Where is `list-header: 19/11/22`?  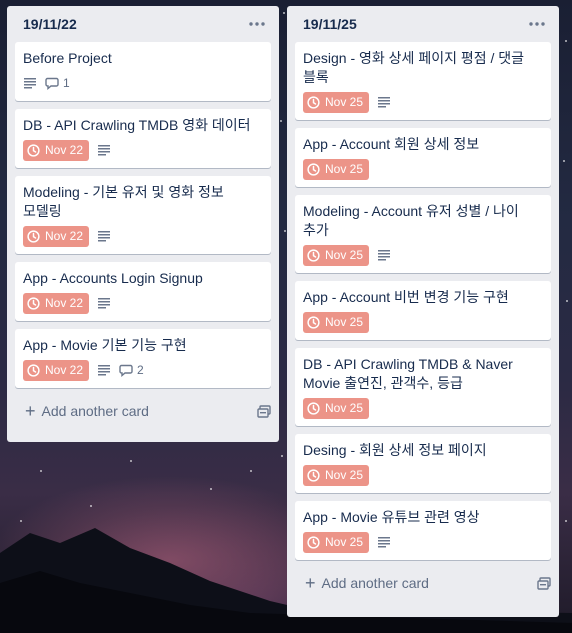 list-header: 19/11/22 is located at coordinates (143, 24).